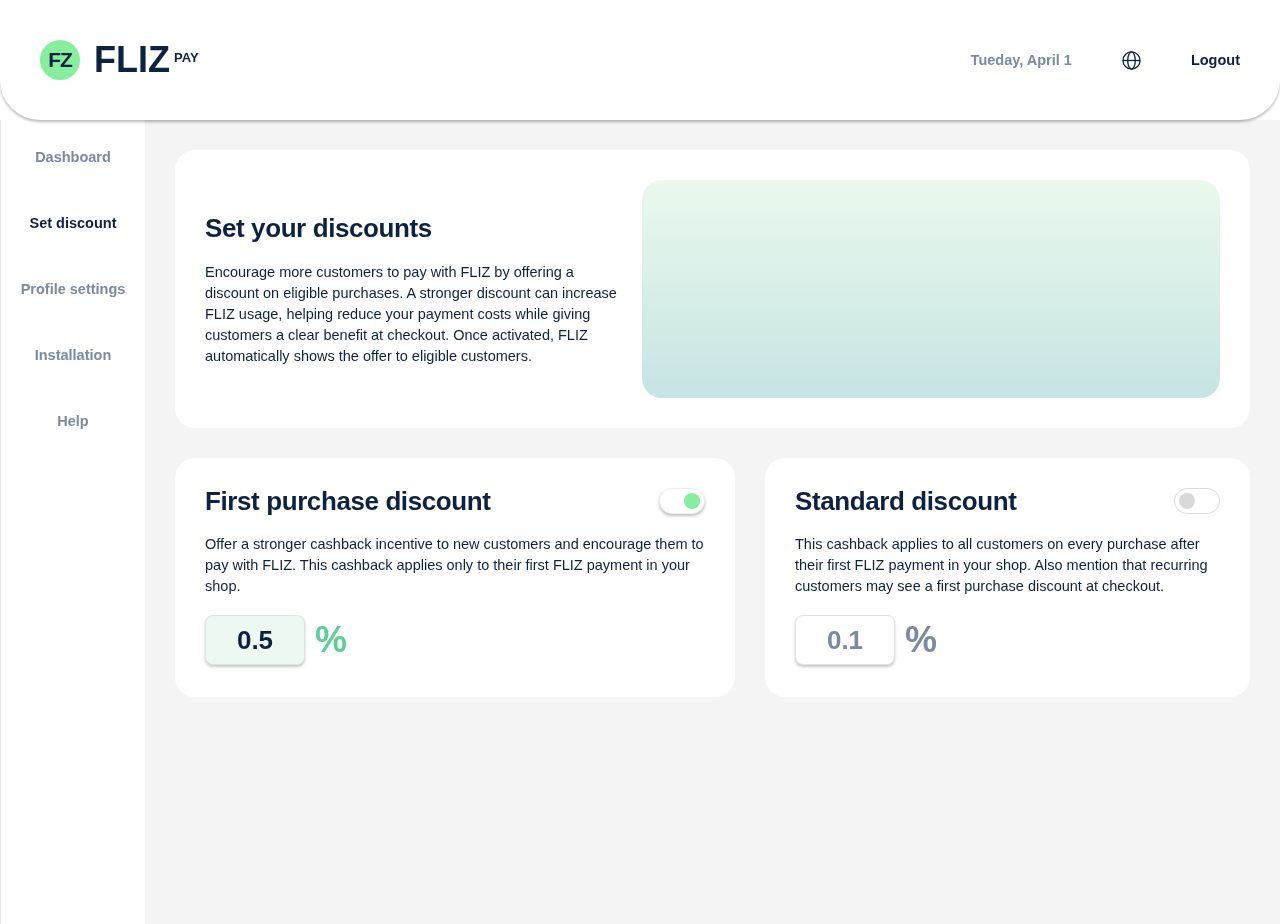 This screenshot has height=924, width=1280. What do you see at coordinates (132, 60) in the screenshot?
I see `logo-wordmark: FLIZ` at bounding box center [132, 60].